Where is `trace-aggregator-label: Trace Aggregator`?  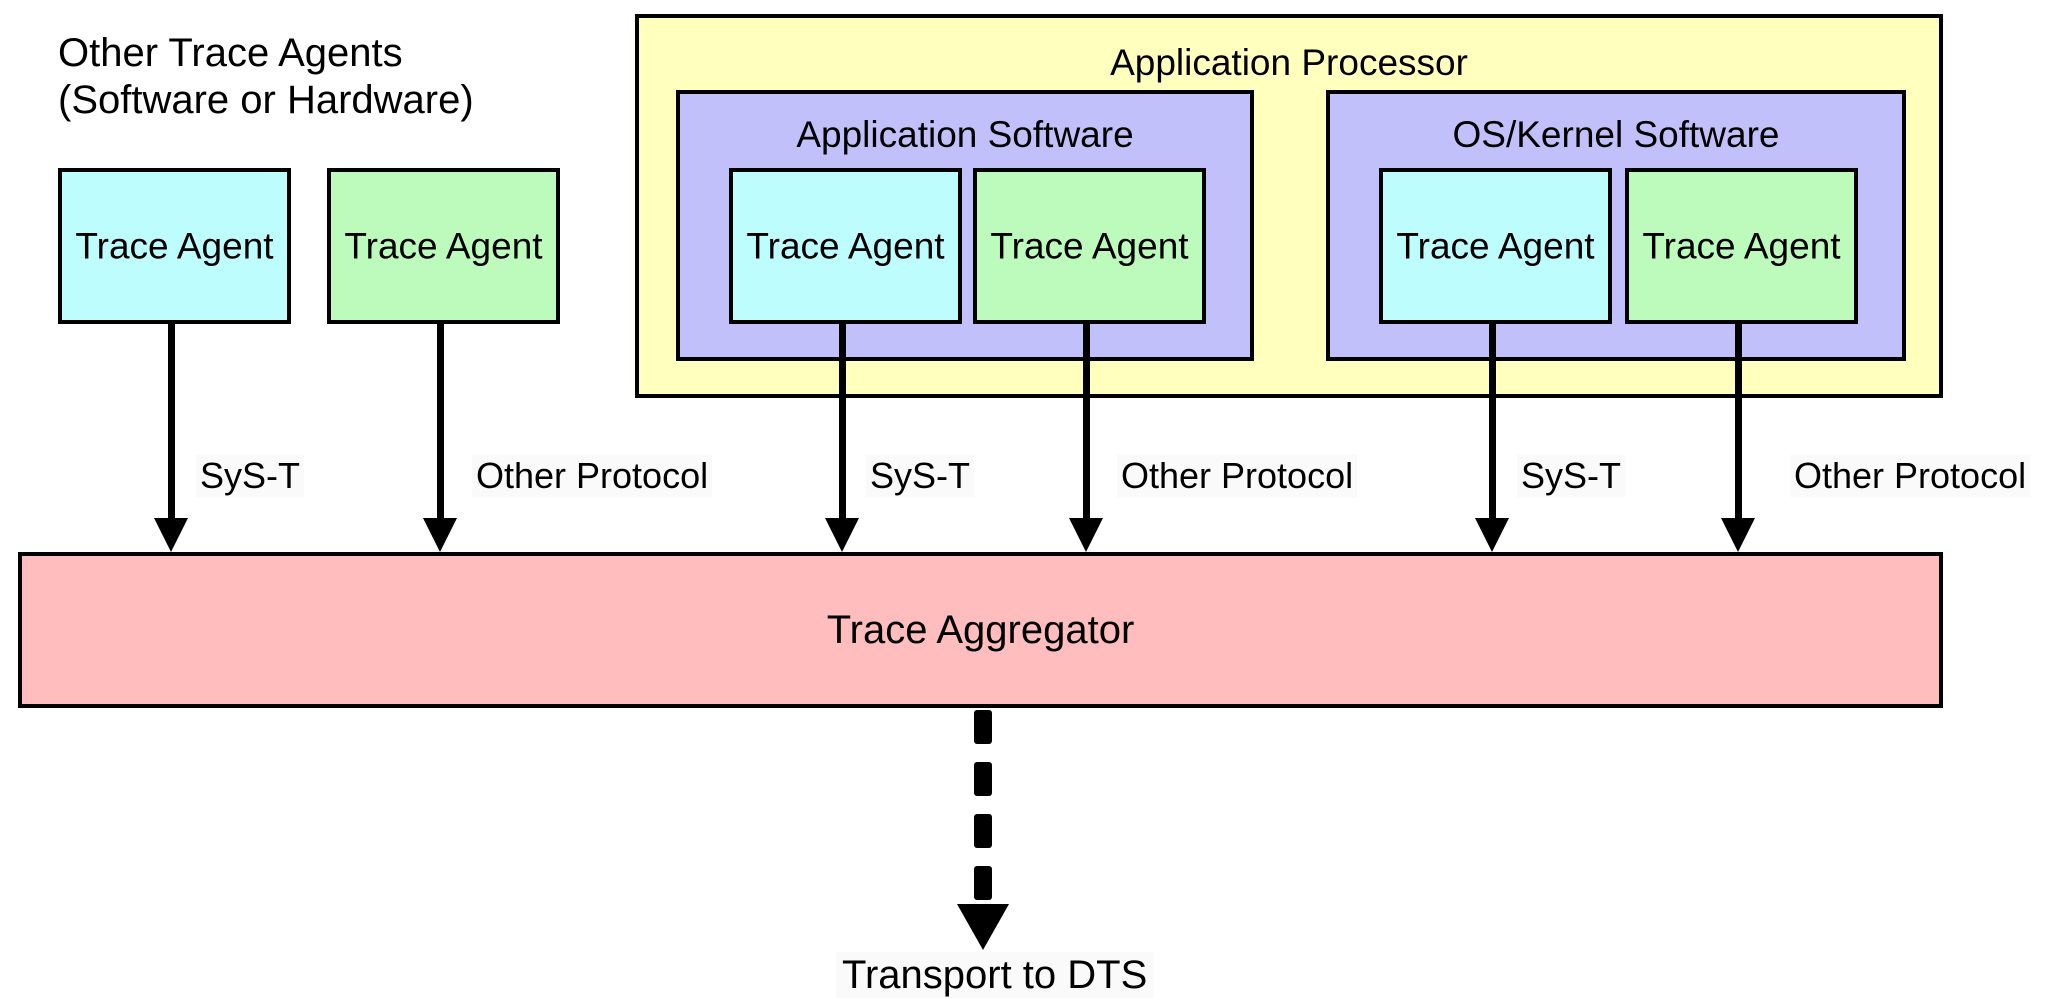
trace-aggregator-label: Trace Aggregator is located at coordinates (980, 630).